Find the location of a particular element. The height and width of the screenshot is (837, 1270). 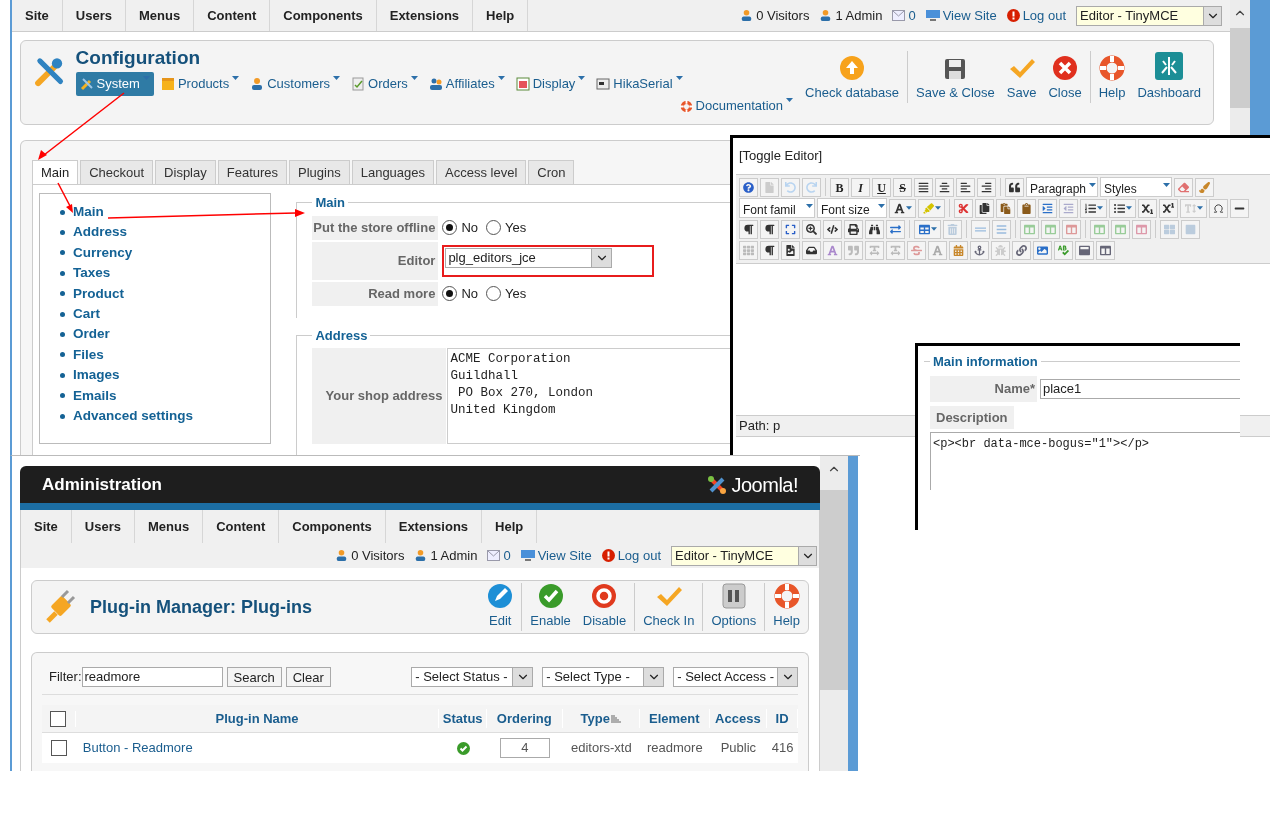

joomla-logo-text: Joomla! is located at coordinates (764, 485).